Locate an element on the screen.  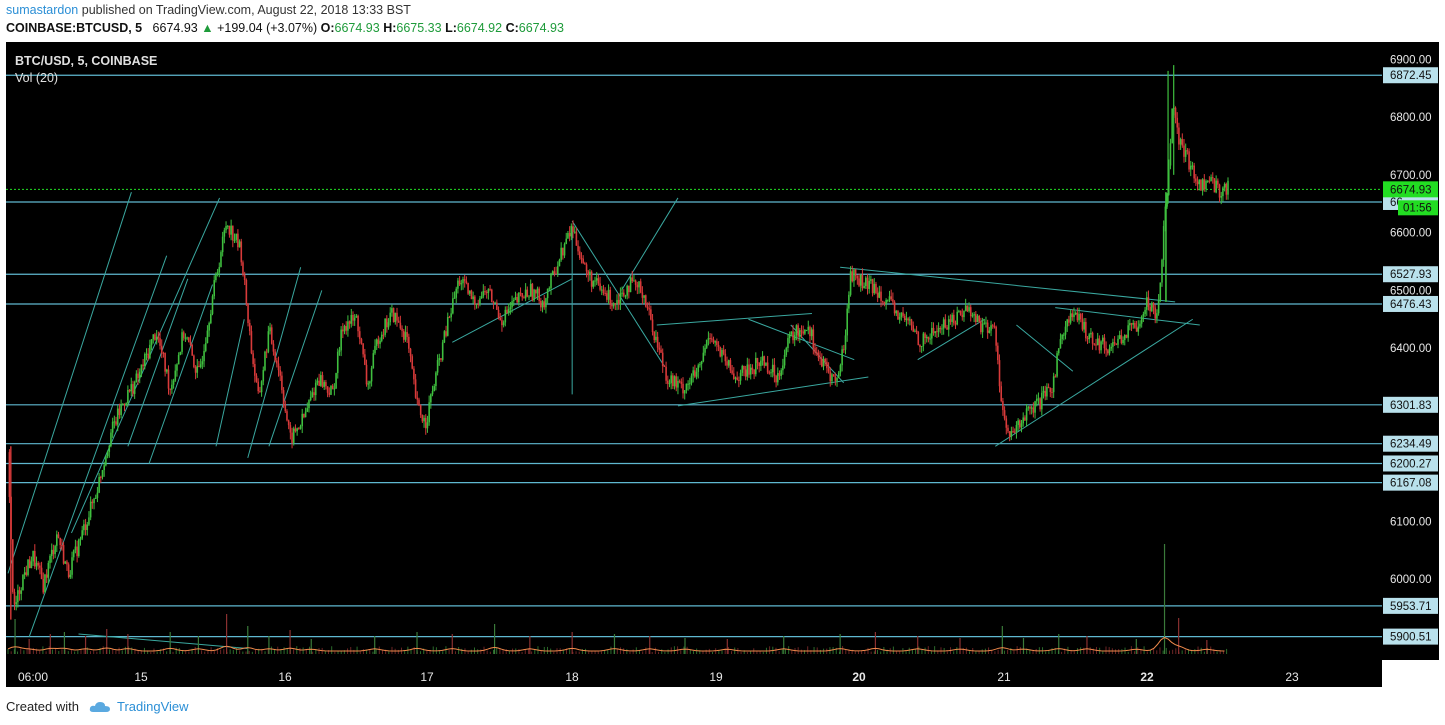
open-value: 6674.93 is located at coordinates (357, 28).